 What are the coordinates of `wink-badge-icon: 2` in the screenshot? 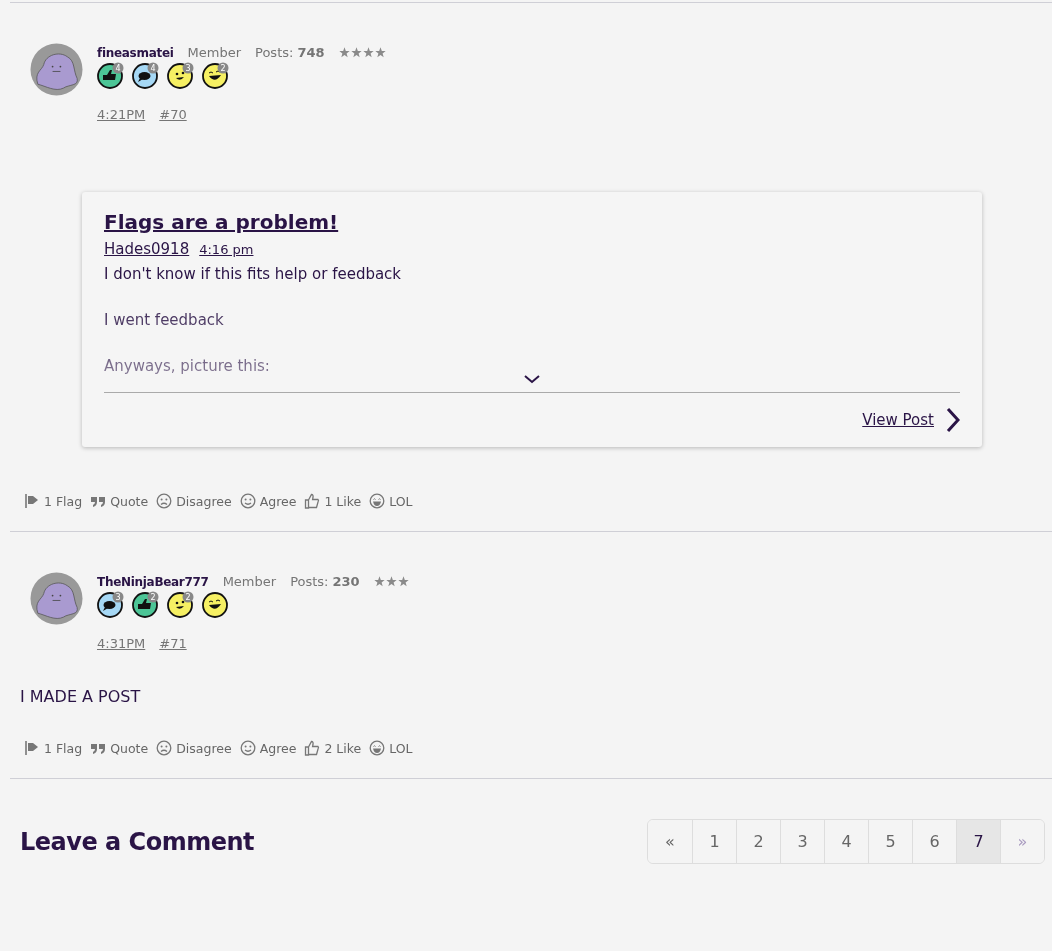 It's located at (180, 604).